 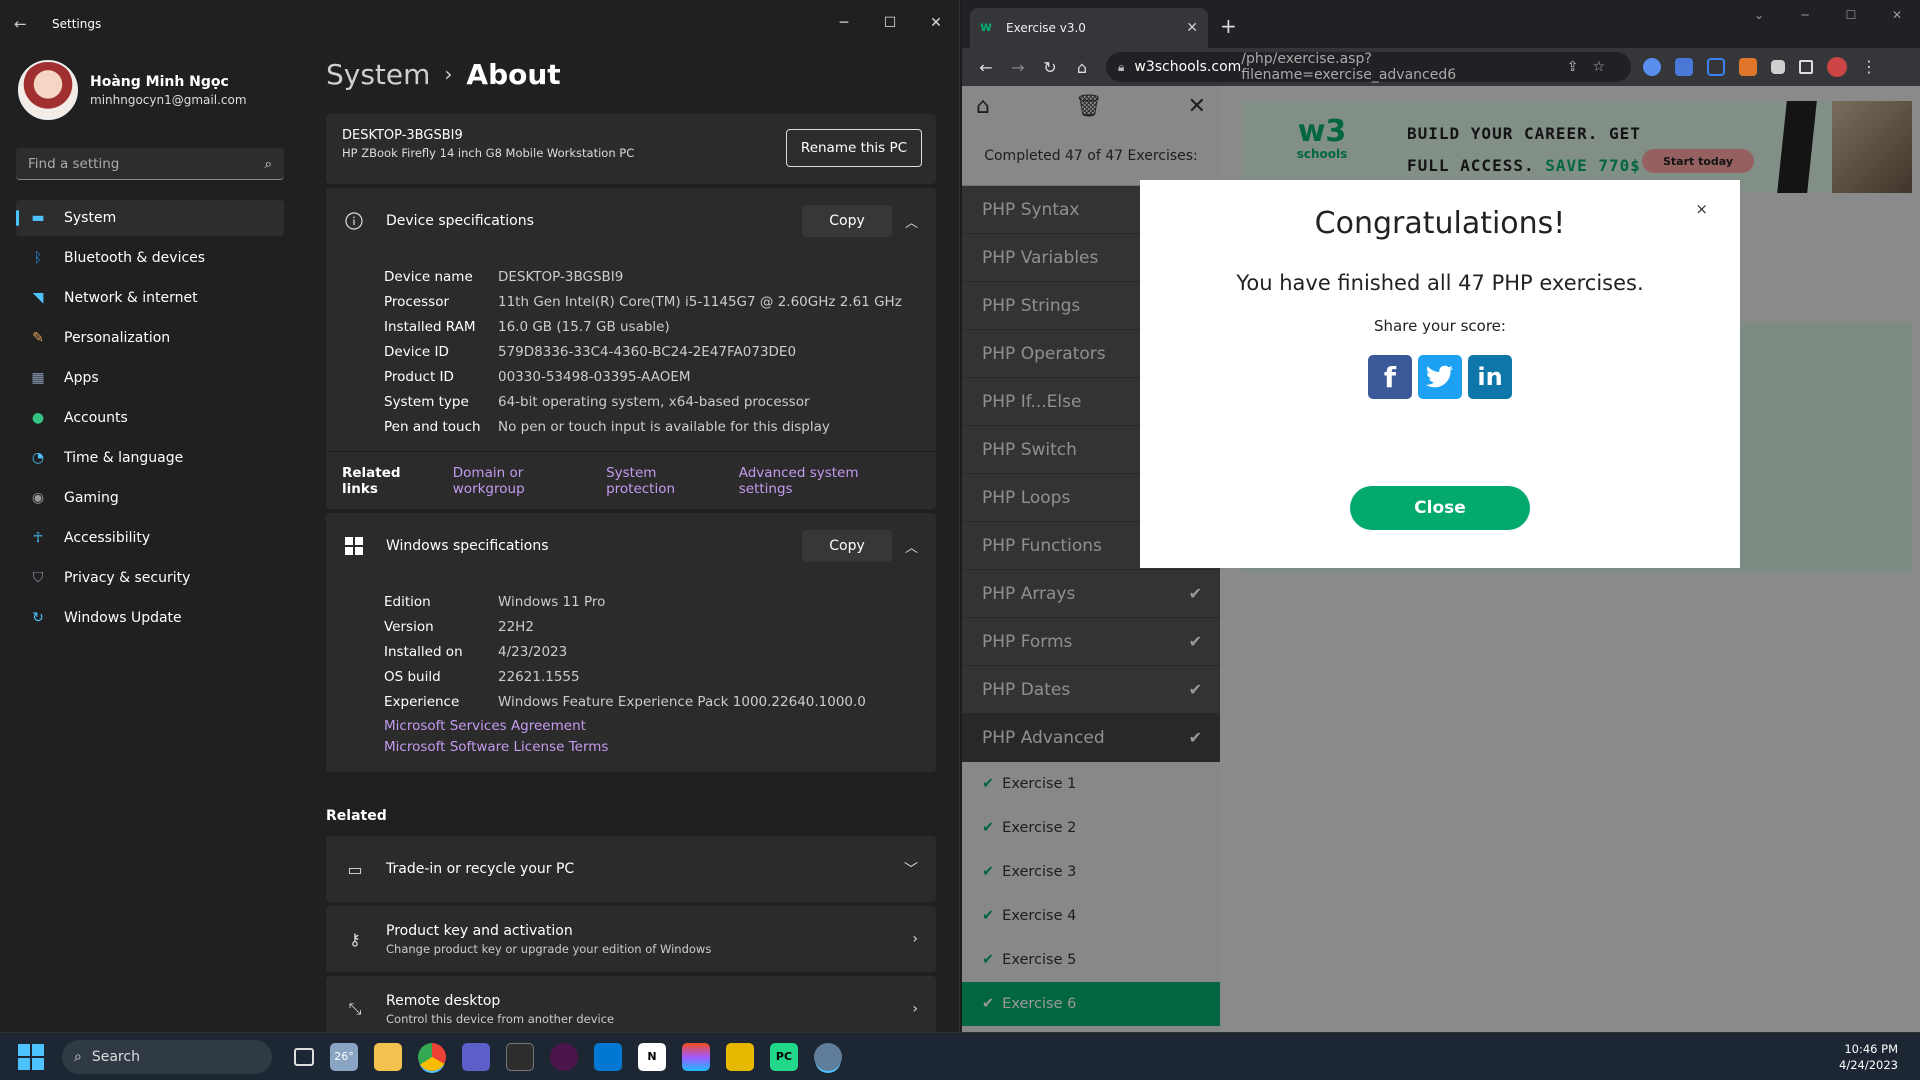 What do you see at coordinates (1228, 26) in the screenshot?
I see `new-tab-icon: +` at bounding box center [1228, 26].